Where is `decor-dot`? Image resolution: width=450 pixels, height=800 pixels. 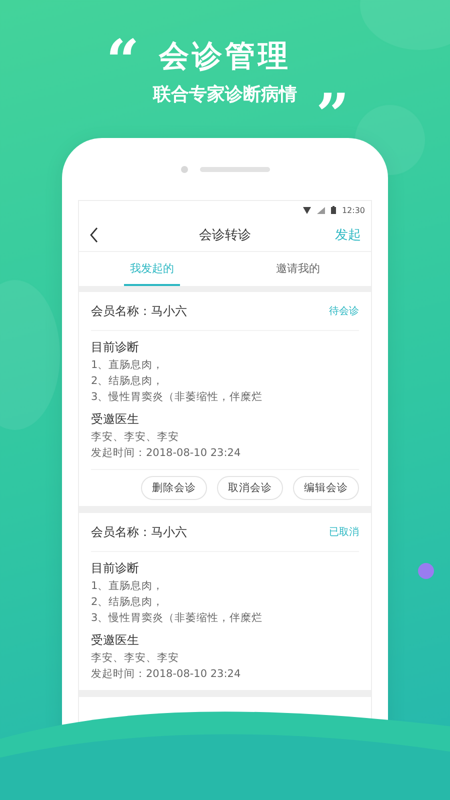
decor-dot is located at coordinates (426, 571).